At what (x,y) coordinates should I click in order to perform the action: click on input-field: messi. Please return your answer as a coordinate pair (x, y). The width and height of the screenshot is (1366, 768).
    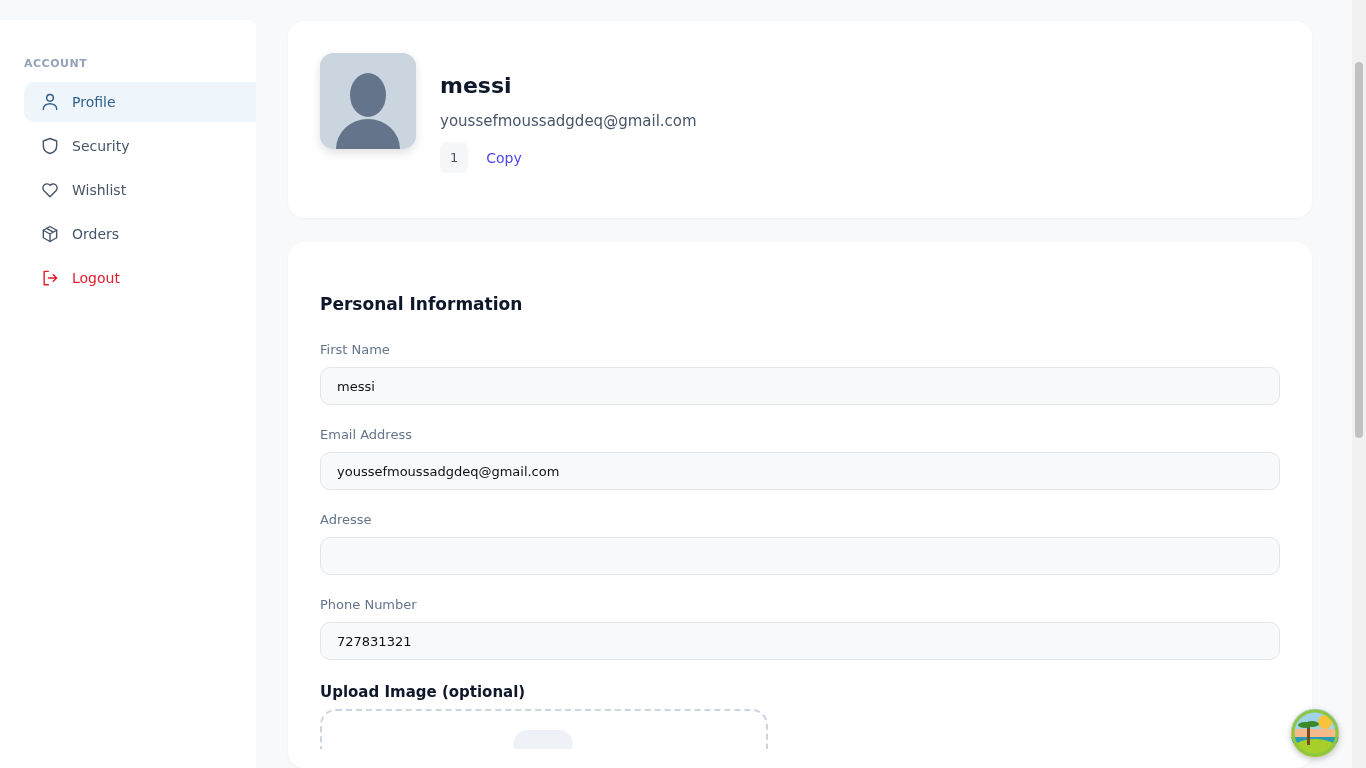
    Looking at the image, I should click on (800, 386).